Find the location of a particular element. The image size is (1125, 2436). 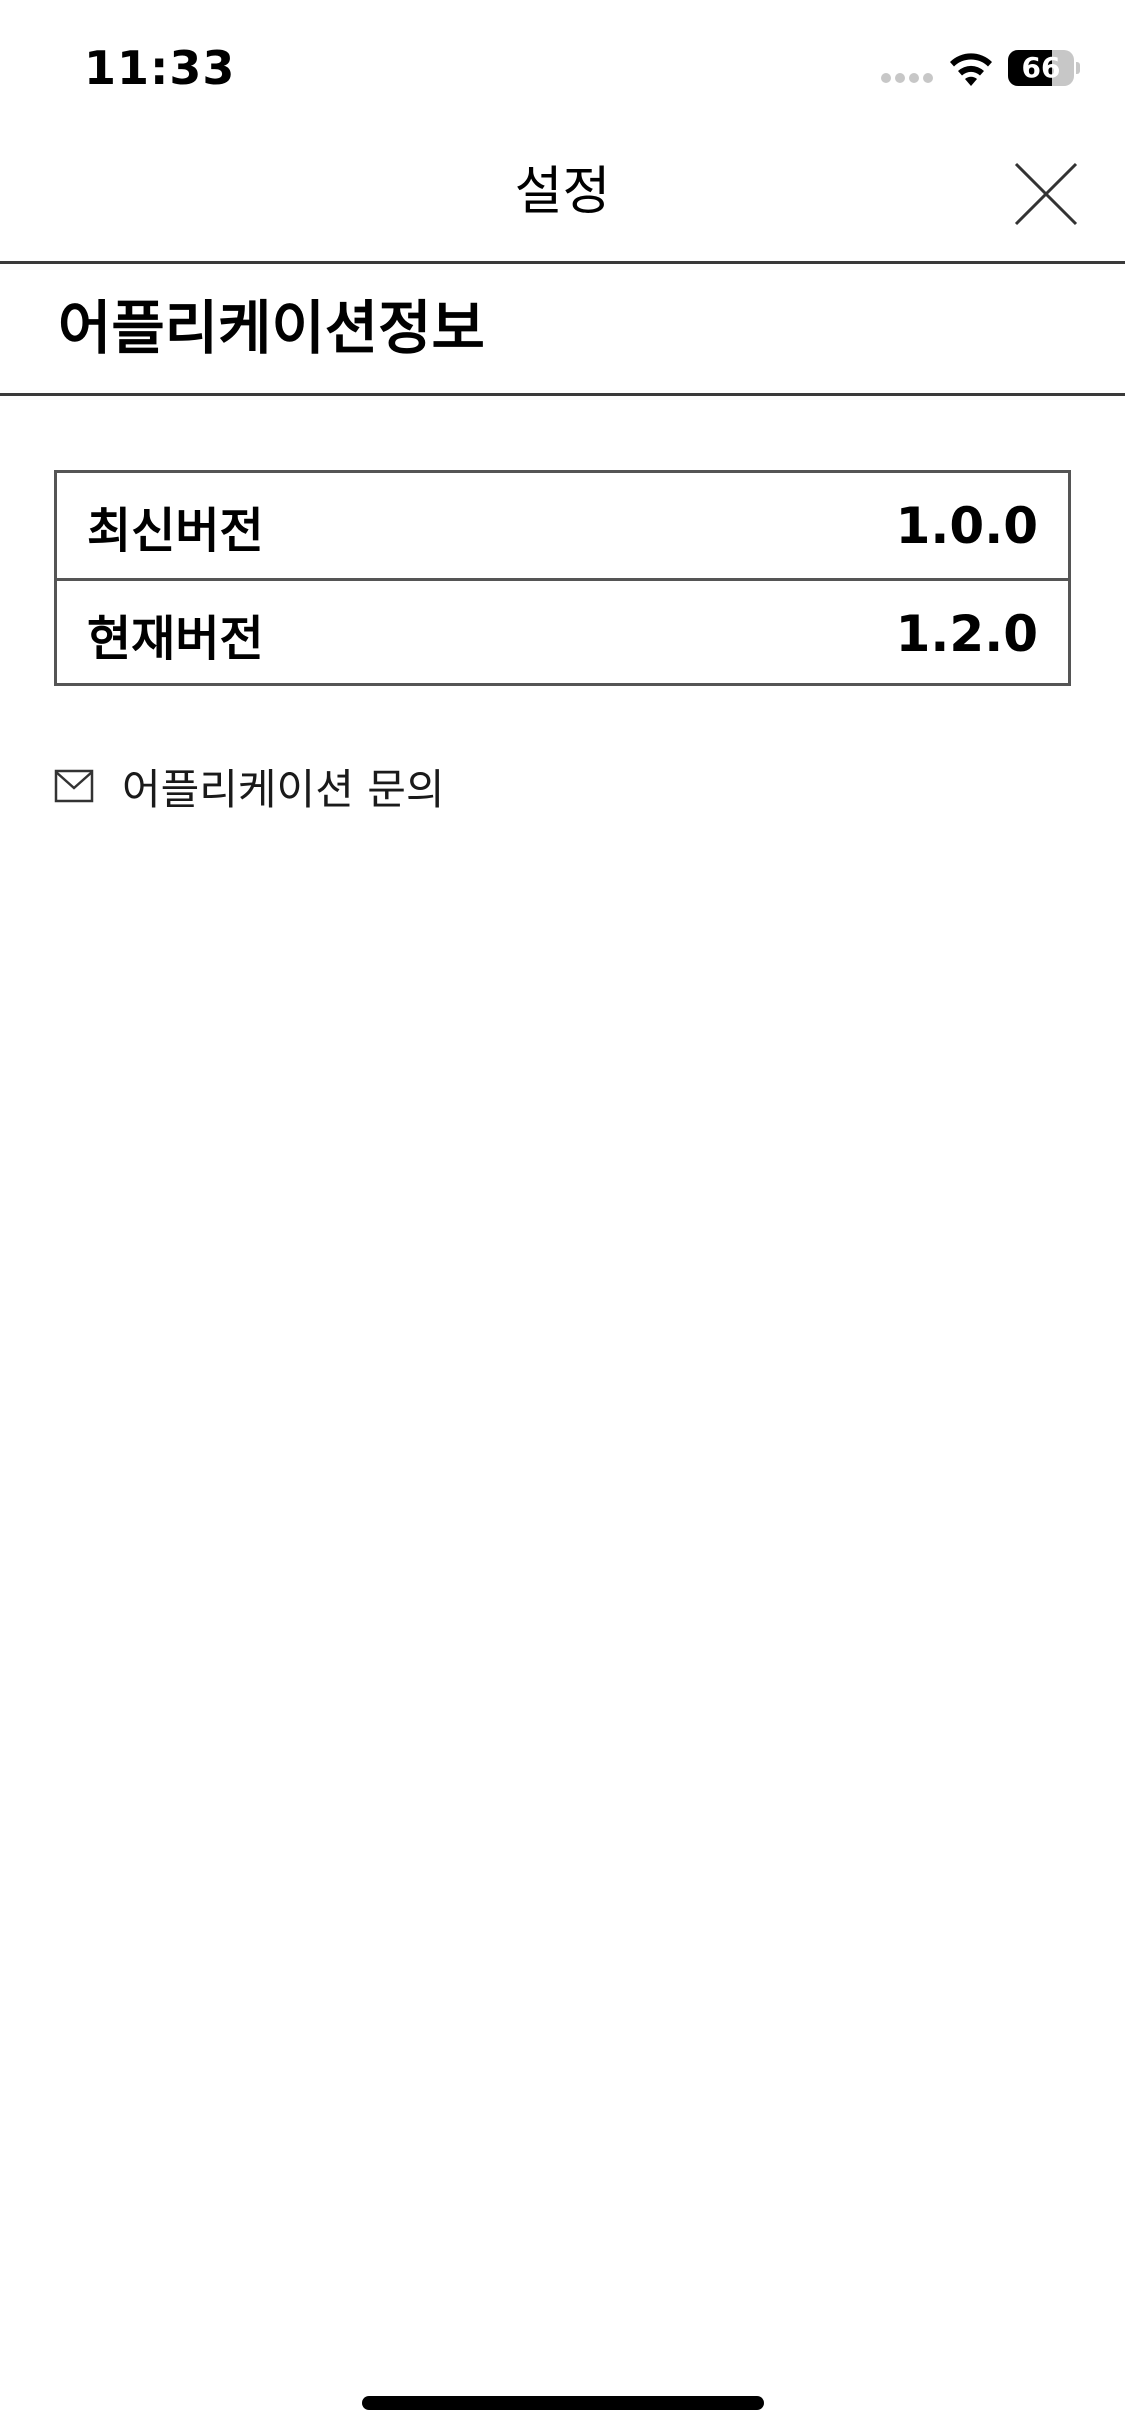

wifi-icon is located at coordinates (971, 69).